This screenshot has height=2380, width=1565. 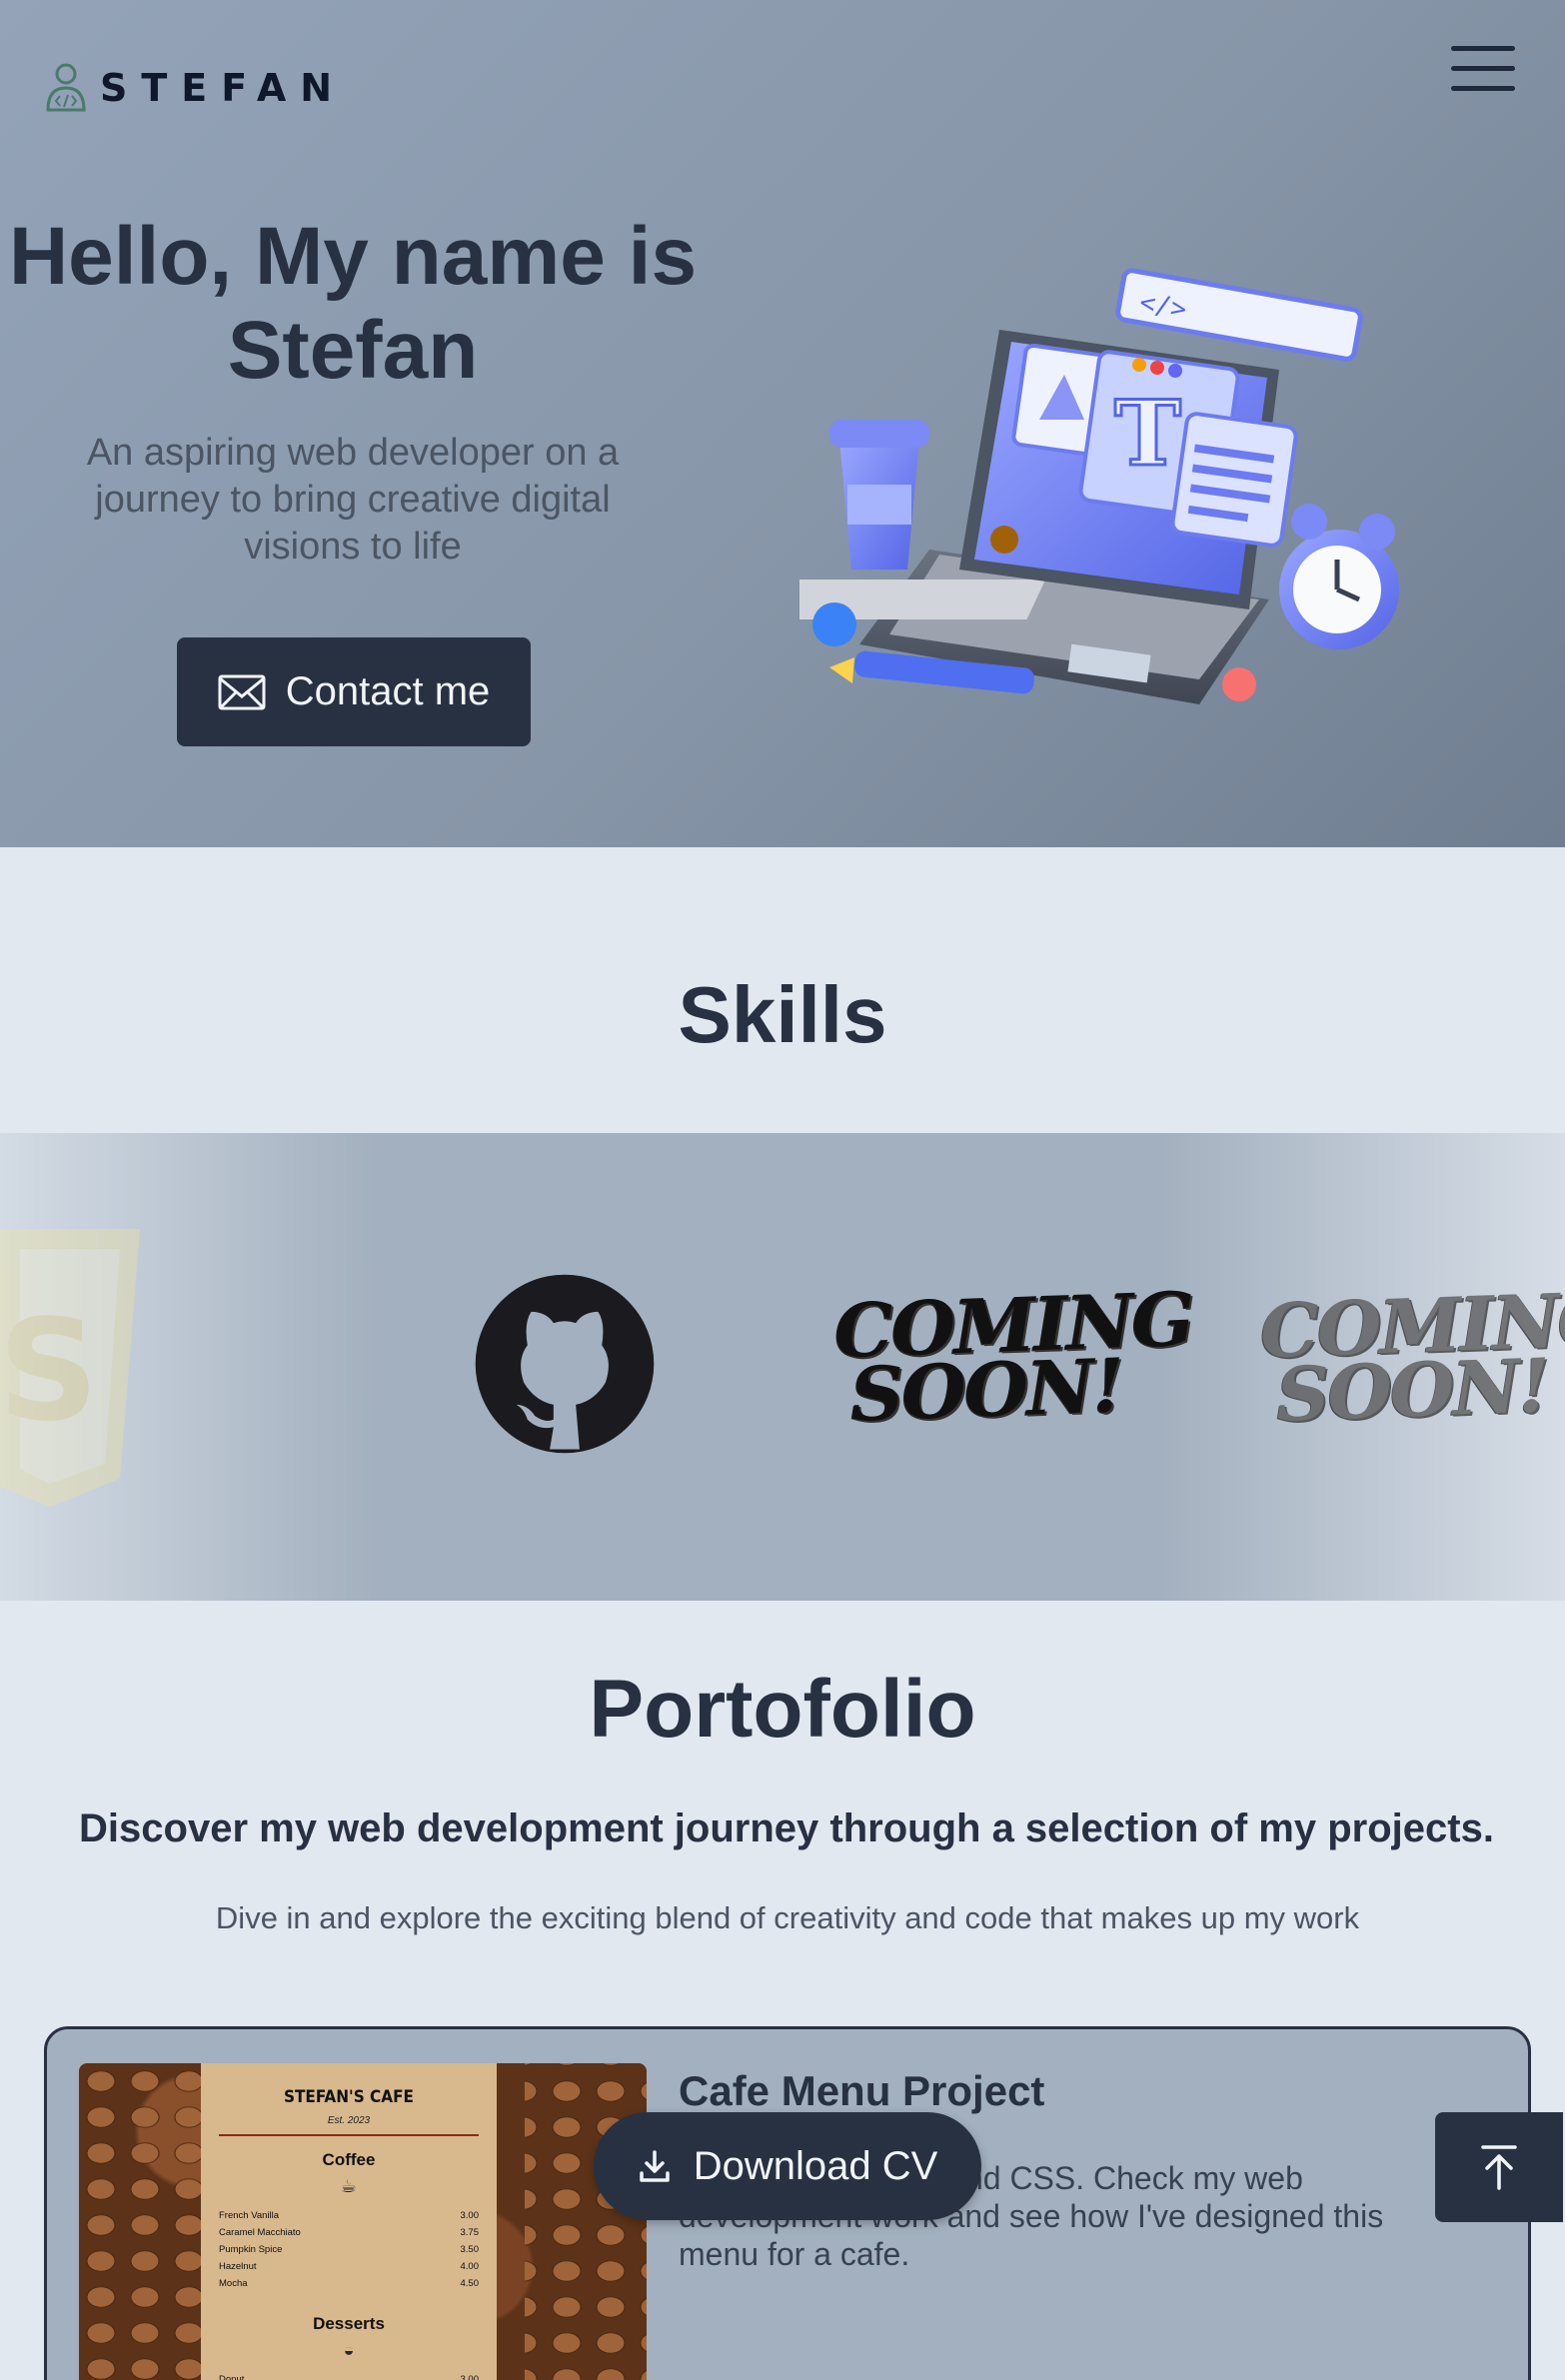 I want to click on hamburger-icon, so click(x=1483, y=70).